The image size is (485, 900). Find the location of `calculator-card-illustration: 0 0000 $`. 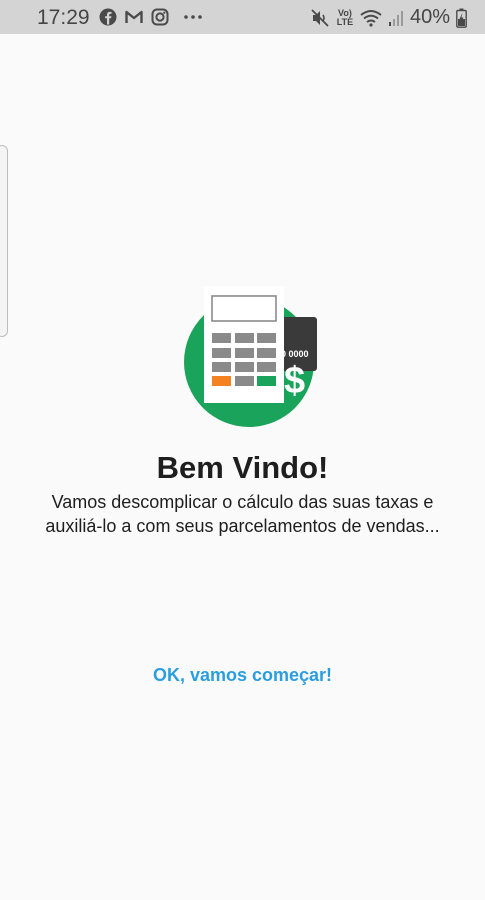

calculator-card-illustration: 0 0000 $ is located at coordinates (250, 355).